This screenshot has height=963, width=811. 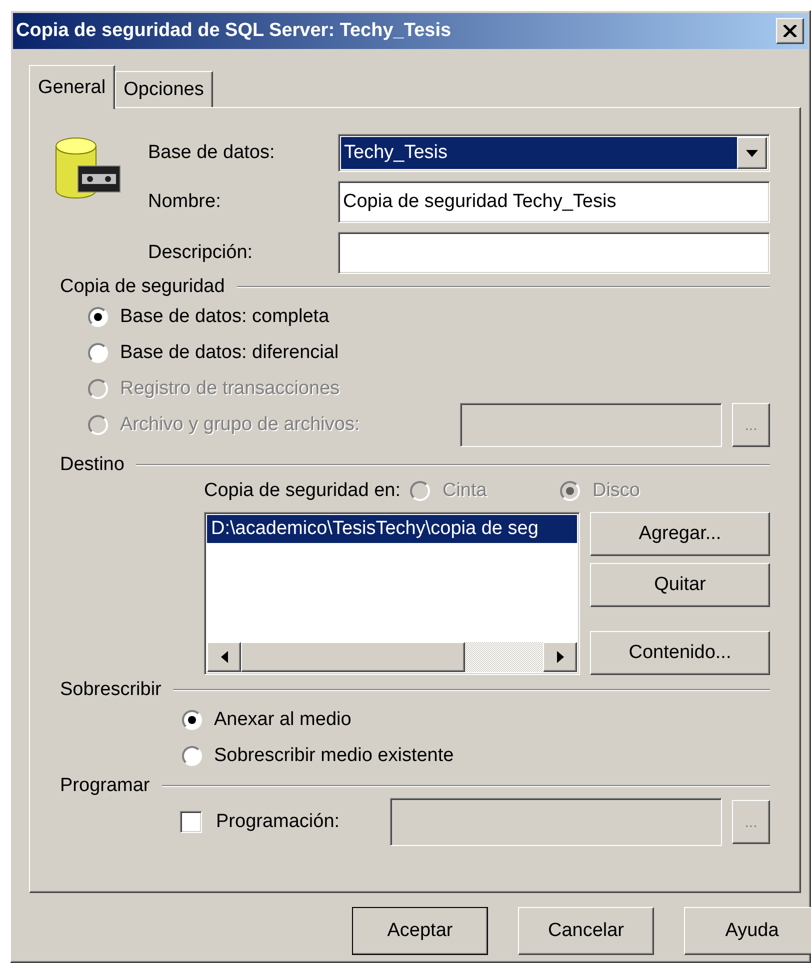 What do you see at coordinates (234, 31) in the screenshot?
I see `window-title: Copia de seguridad de SQL Server: Techy_Tesis` at bounding box center [234, 31].